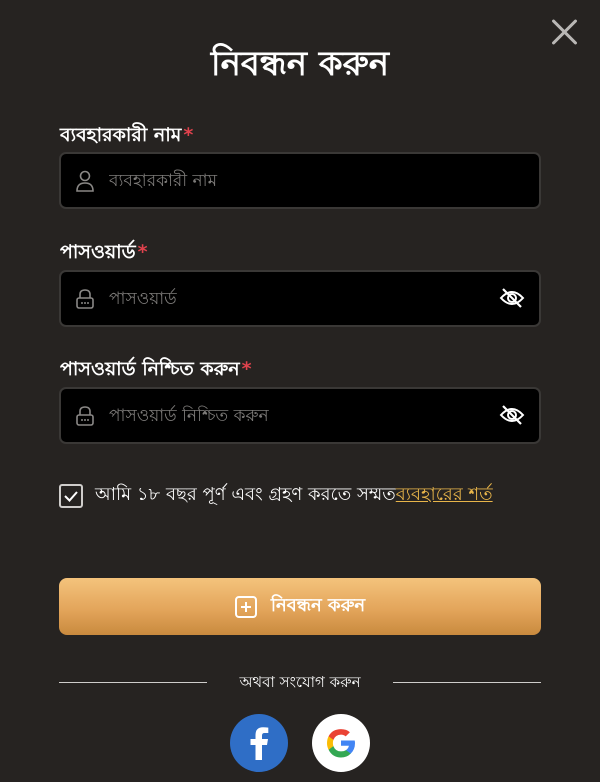 The height and width of the screenshot is (782, 600). What do you see at coordinates (245, 606) in the screenshot?
I see `plus-icon` at bounding box center [245, 606].